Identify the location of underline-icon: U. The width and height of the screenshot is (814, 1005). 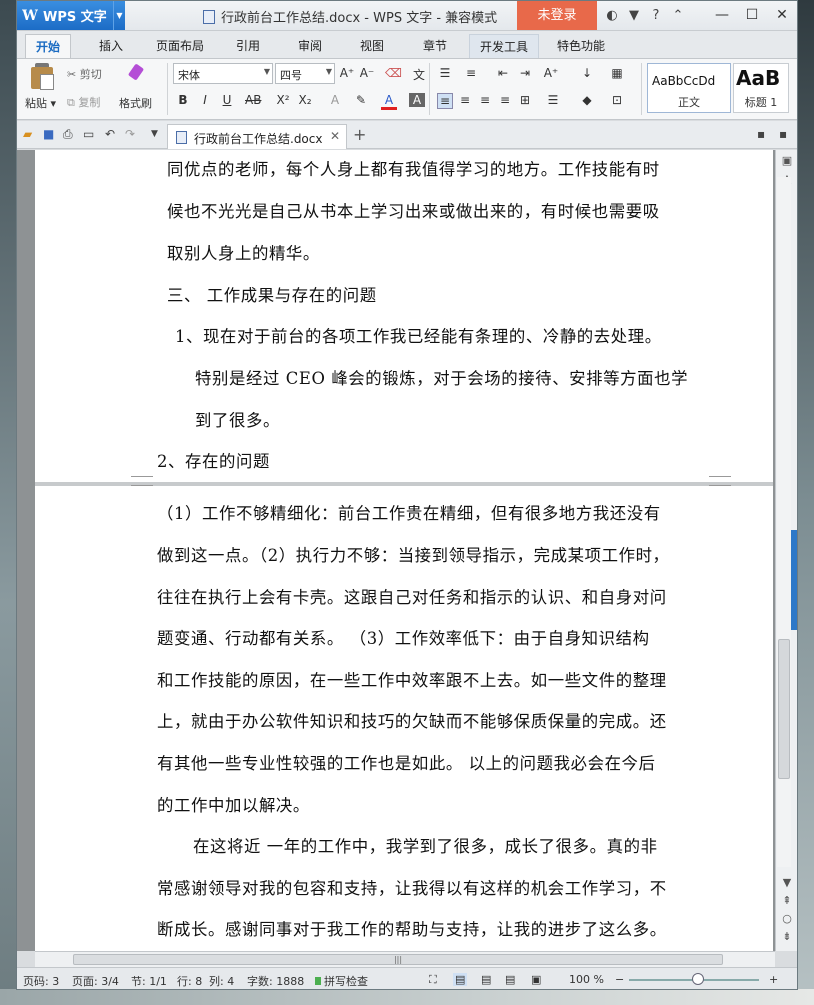
(227, 100).